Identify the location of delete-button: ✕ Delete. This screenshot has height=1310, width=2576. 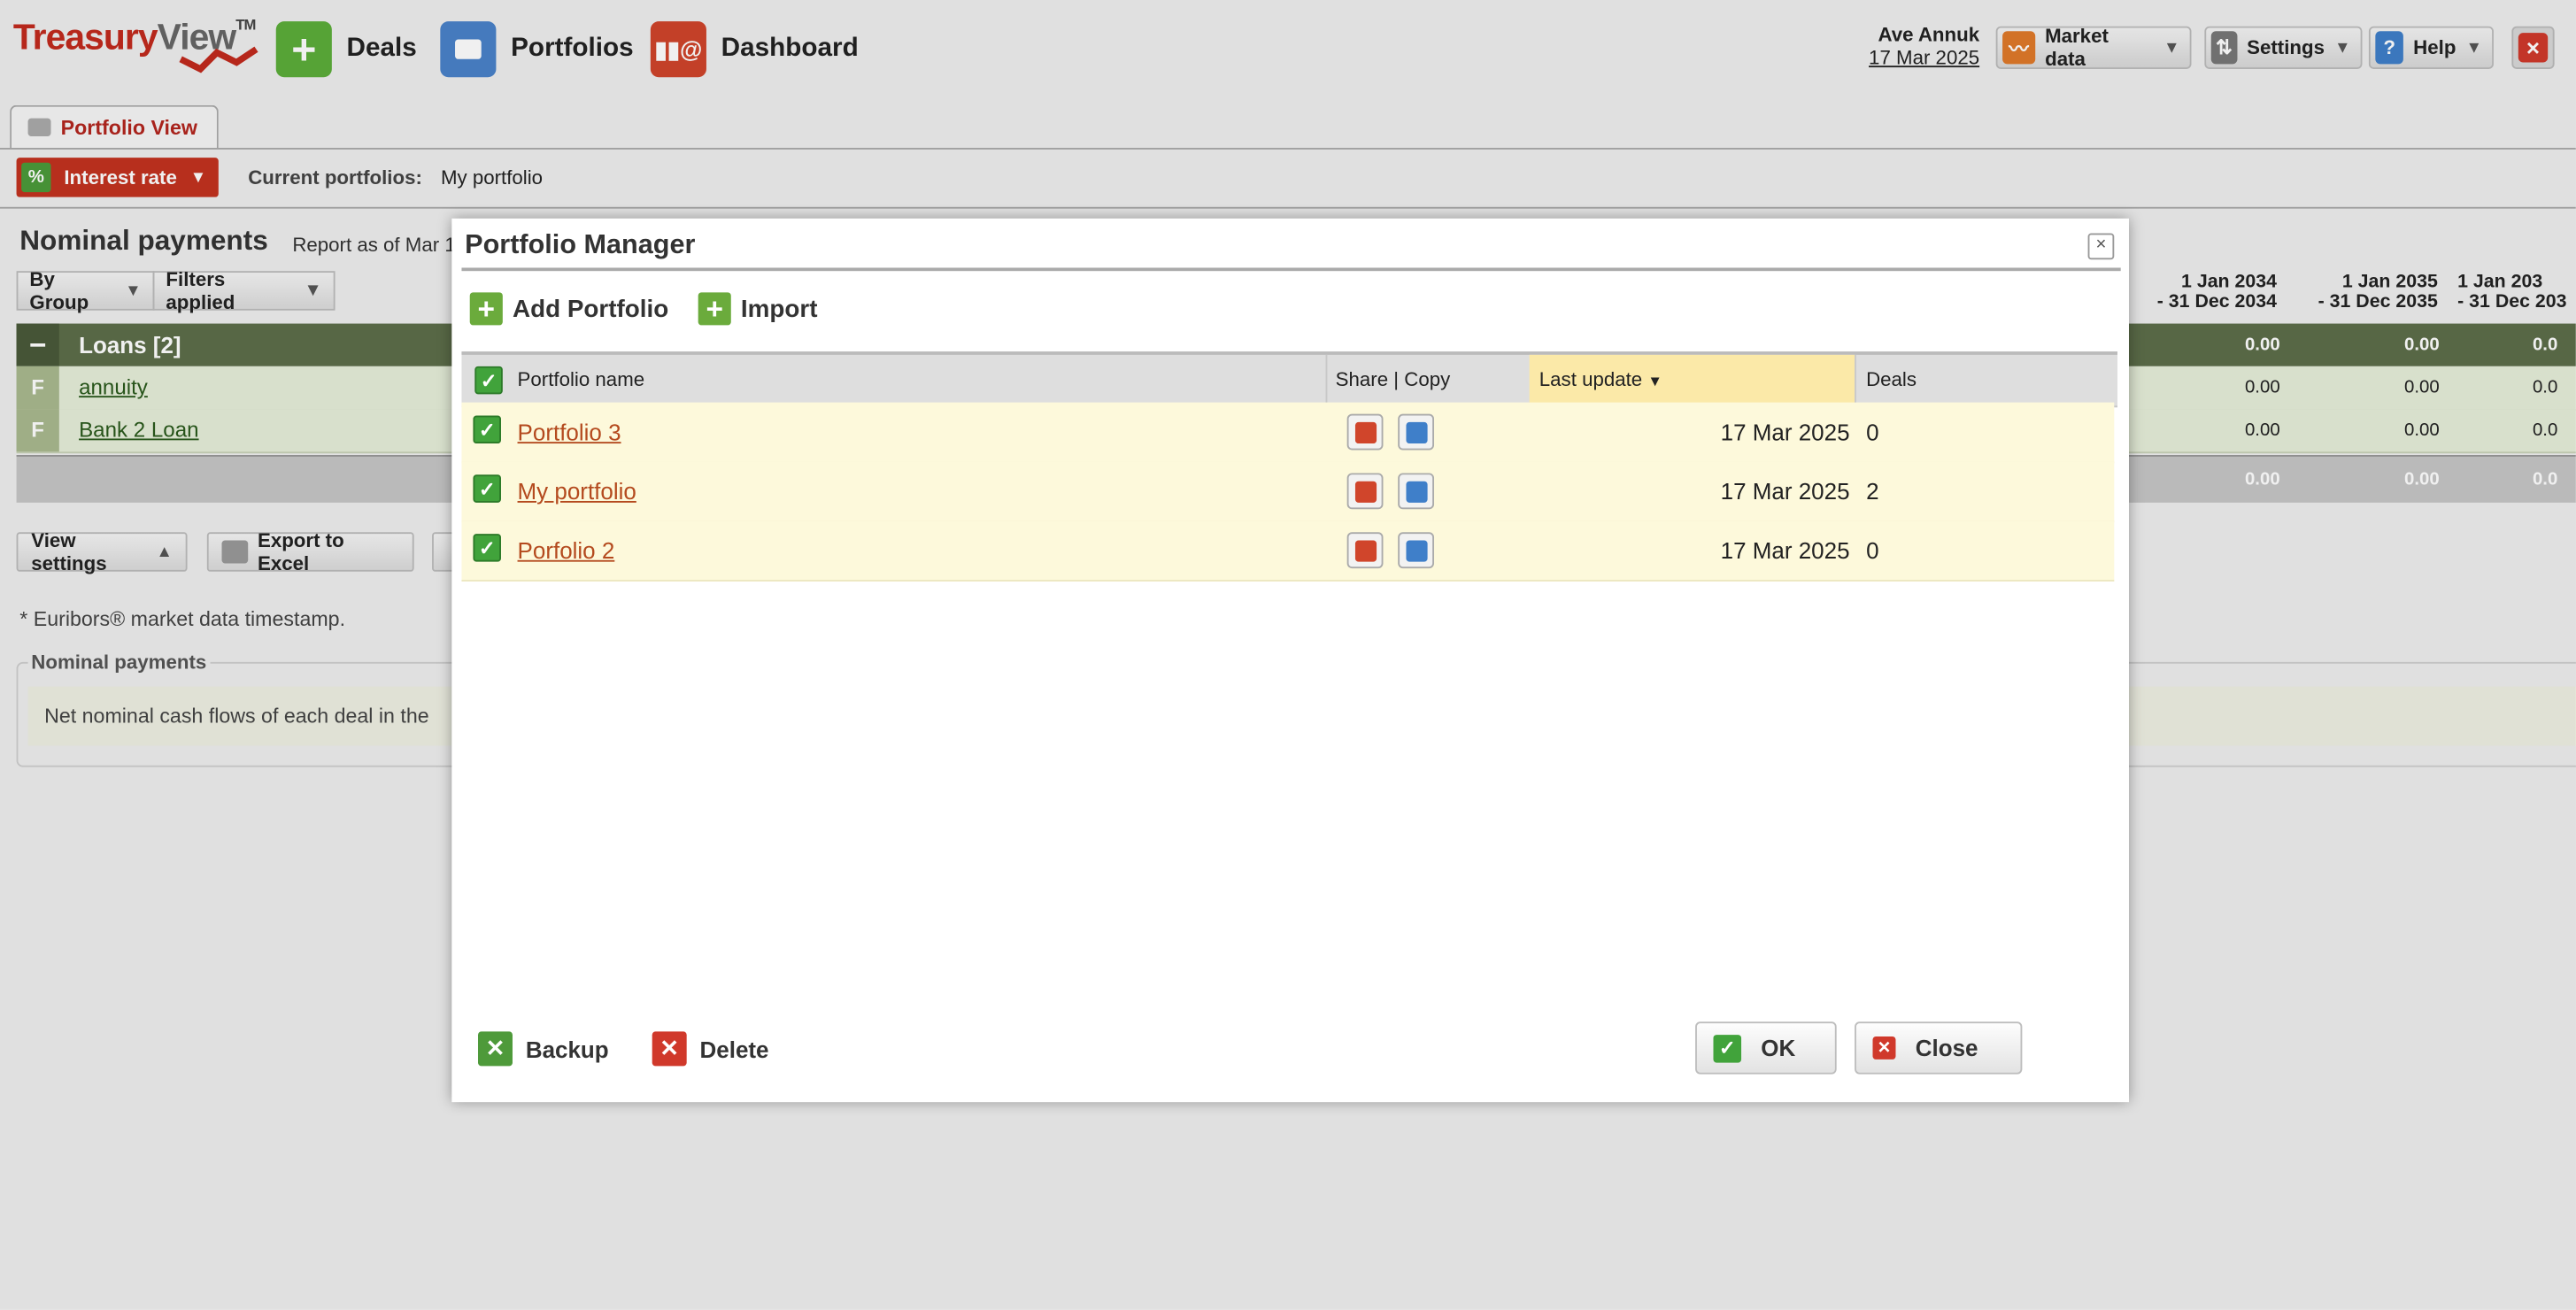
(710, 1049).